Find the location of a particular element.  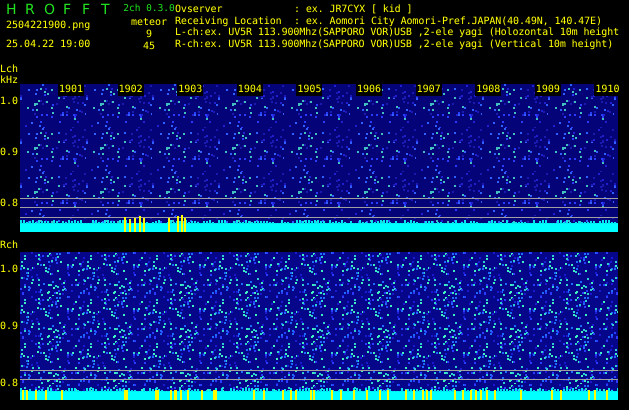

channel-label: Lch is located at coordinates (10, 69).